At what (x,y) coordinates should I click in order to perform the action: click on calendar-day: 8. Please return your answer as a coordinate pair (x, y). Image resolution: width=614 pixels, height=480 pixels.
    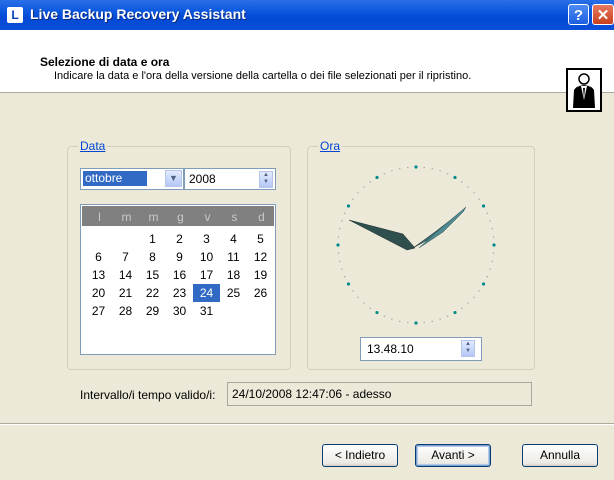
    Looking at the image, I should click on (152, 257).